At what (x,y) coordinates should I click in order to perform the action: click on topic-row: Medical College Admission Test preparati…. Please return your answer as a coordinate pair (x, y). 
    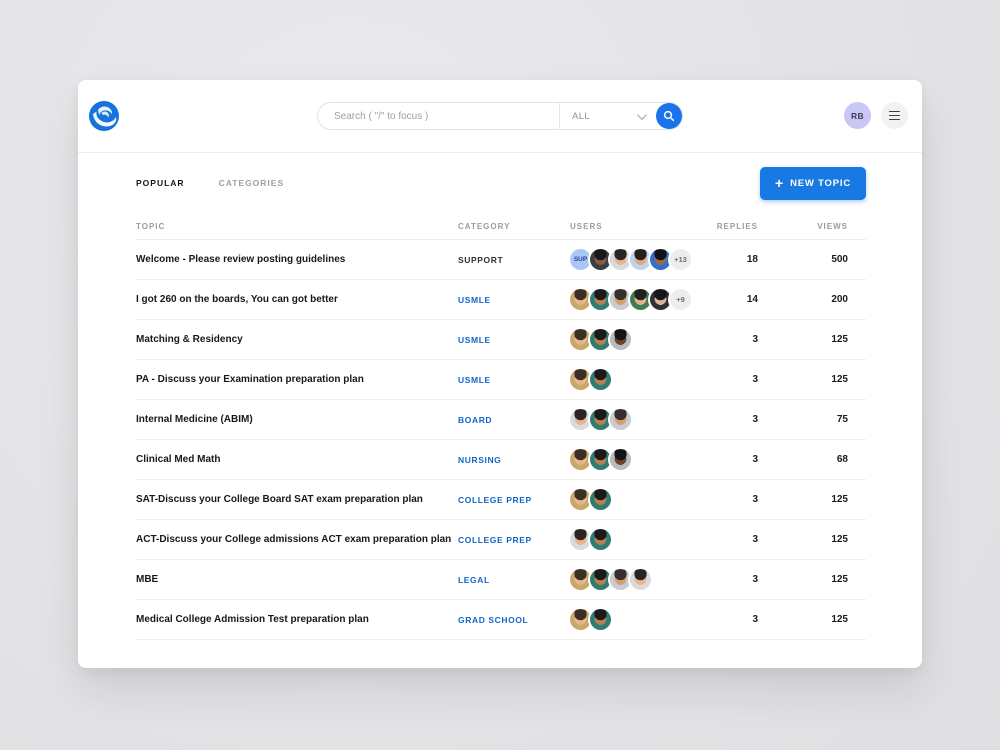
    Looking at the image, I should click on (501, 620).